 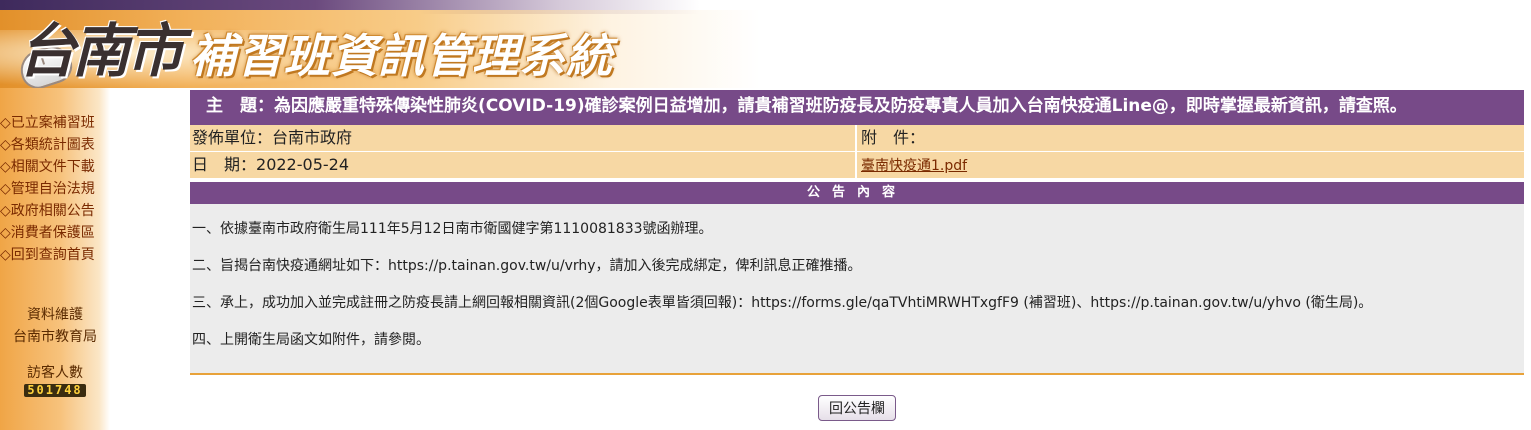 I want to click on back-to-bulletin-button: 回公告欄, so click(x=857, y=408).